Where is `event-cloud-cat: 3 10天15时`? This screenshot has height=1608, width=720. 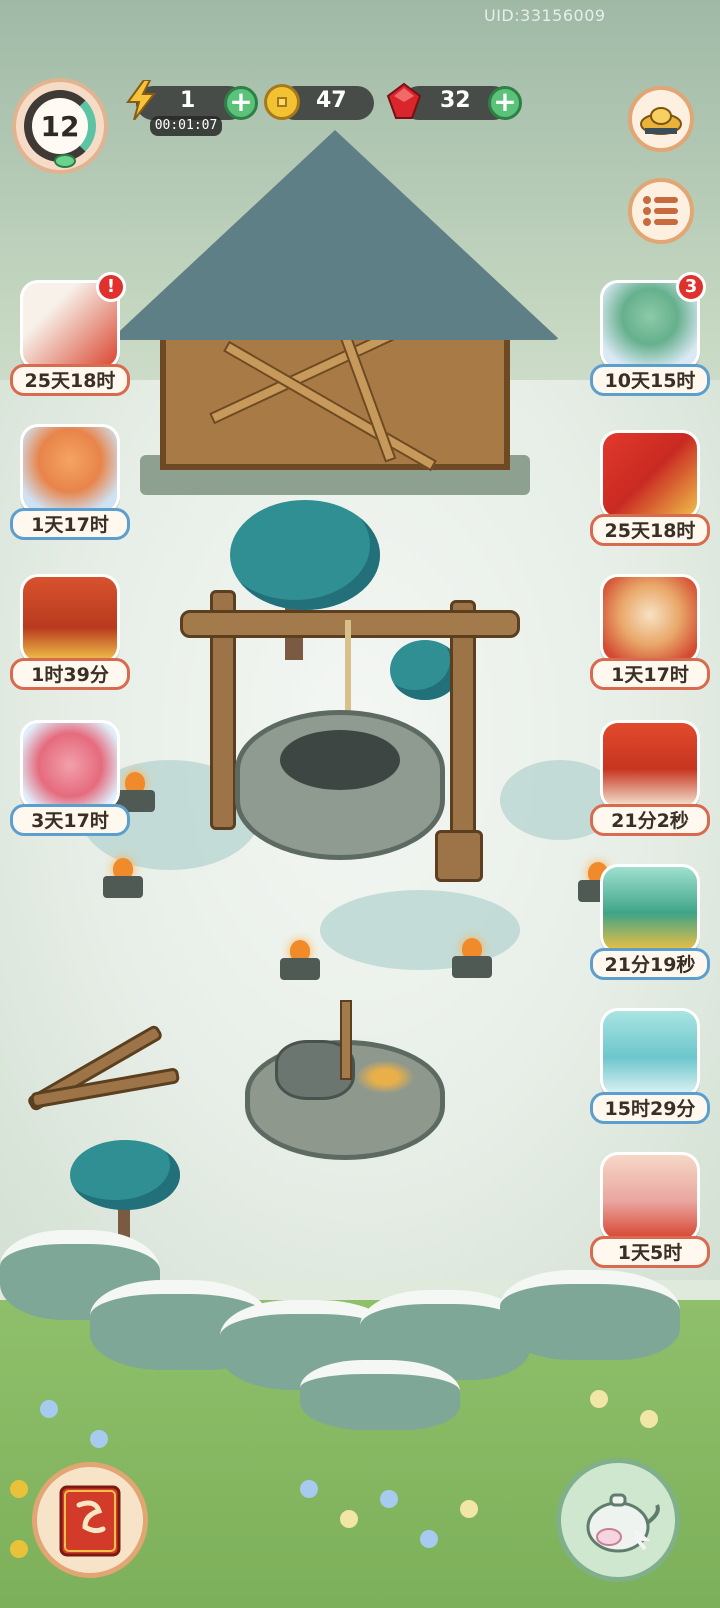
event-cloud-cat: 3 10天15时 is located at coordinates (650, 338).